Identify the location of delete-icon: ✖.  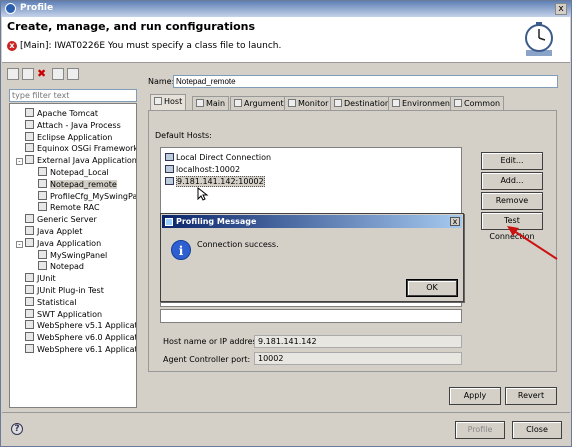
(43, 74).